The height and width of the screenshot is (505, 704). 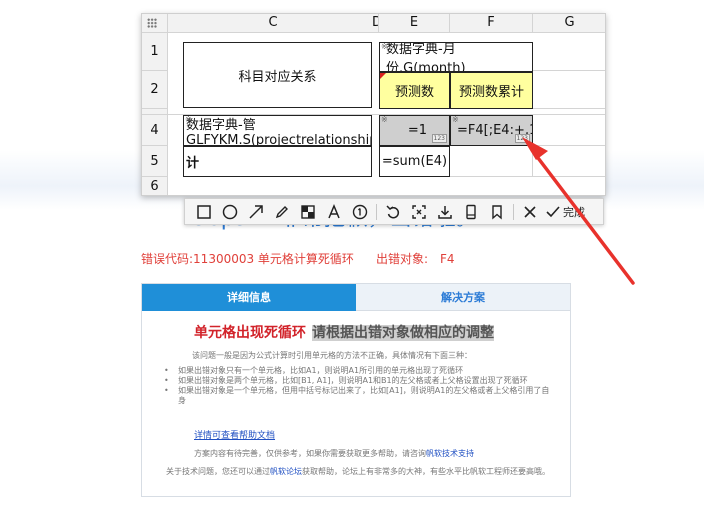 What do you see at coordinates (569, 52) in the screenshot?
I see `cell-g1` at bounding box center [569, 52].